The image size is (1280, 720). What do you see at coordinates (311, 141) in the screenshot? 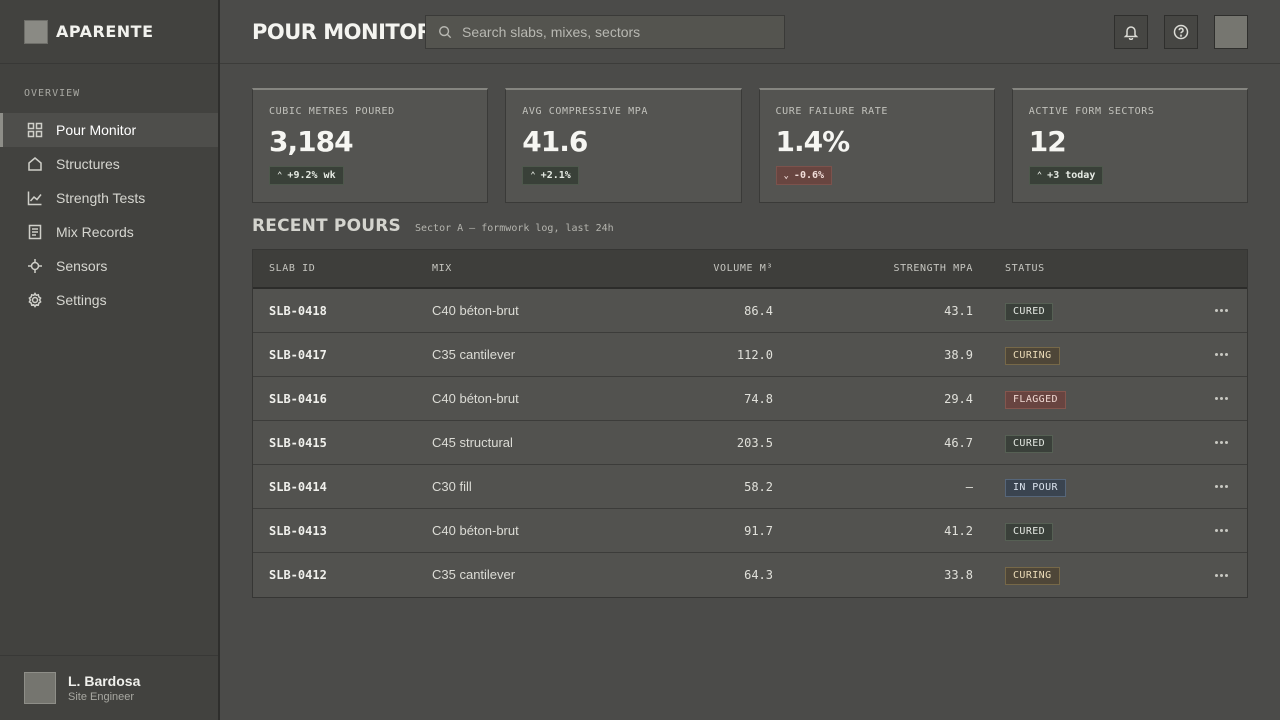
I see `kpi-value: 3,184` at bounding box center [311, 141].